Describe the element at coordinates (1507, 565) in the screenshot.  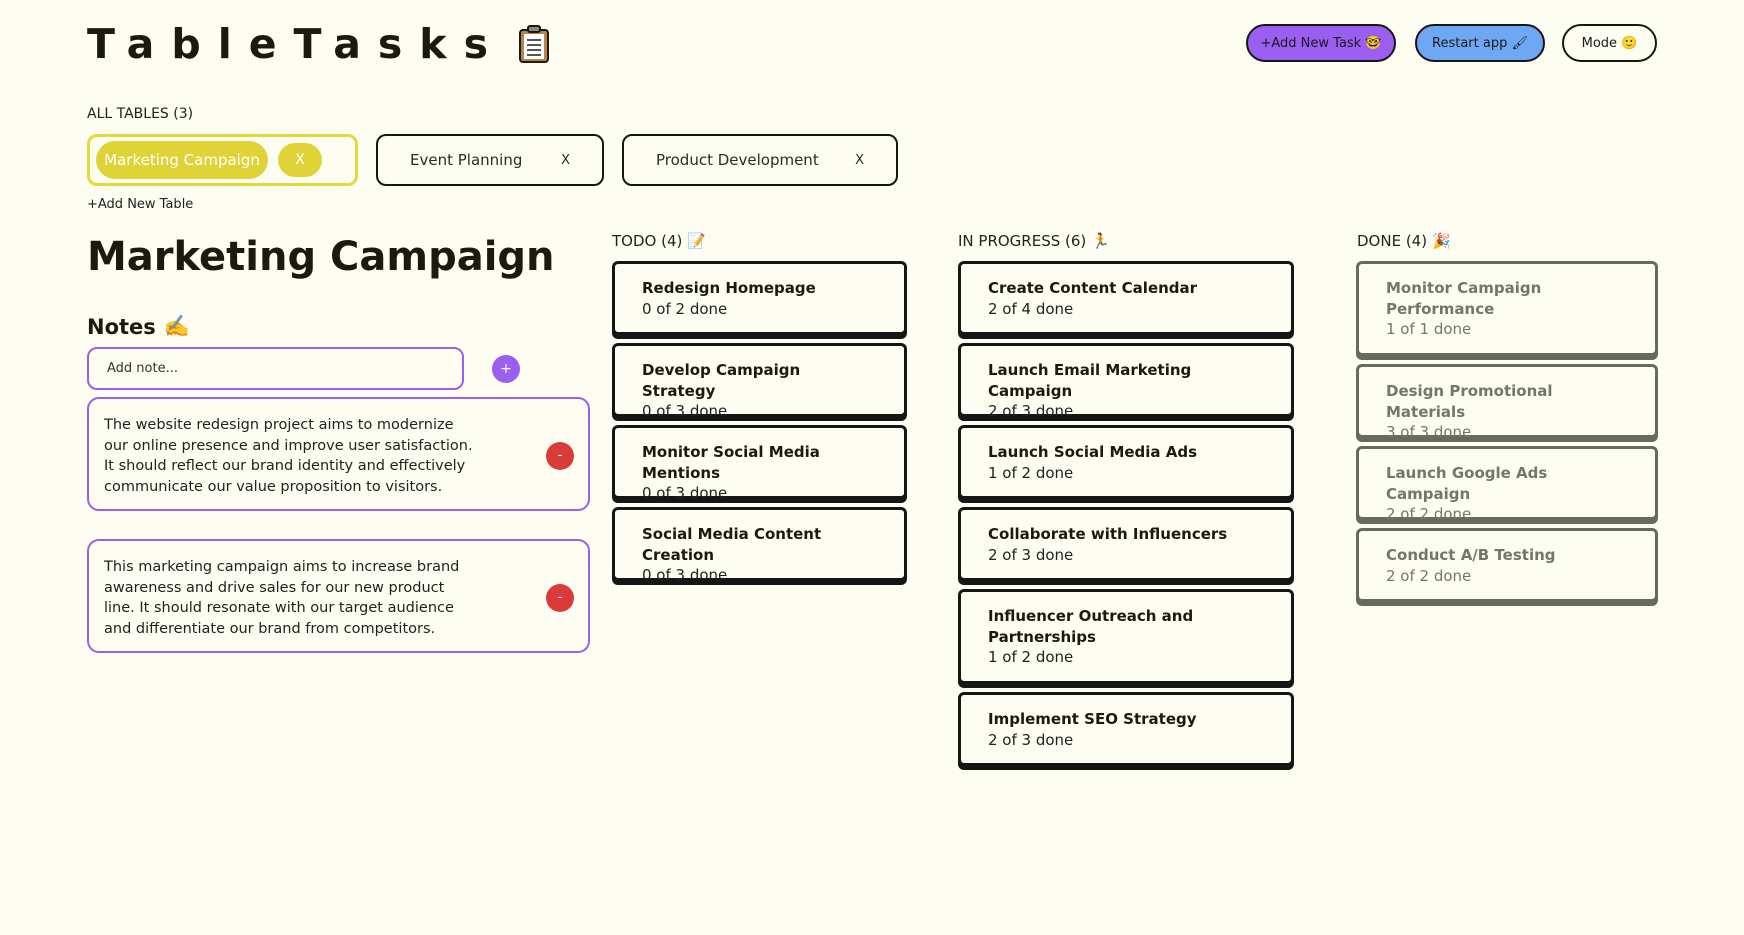
I see `task-card: Conduct A/B Testing 2 of 2 done` at that location.